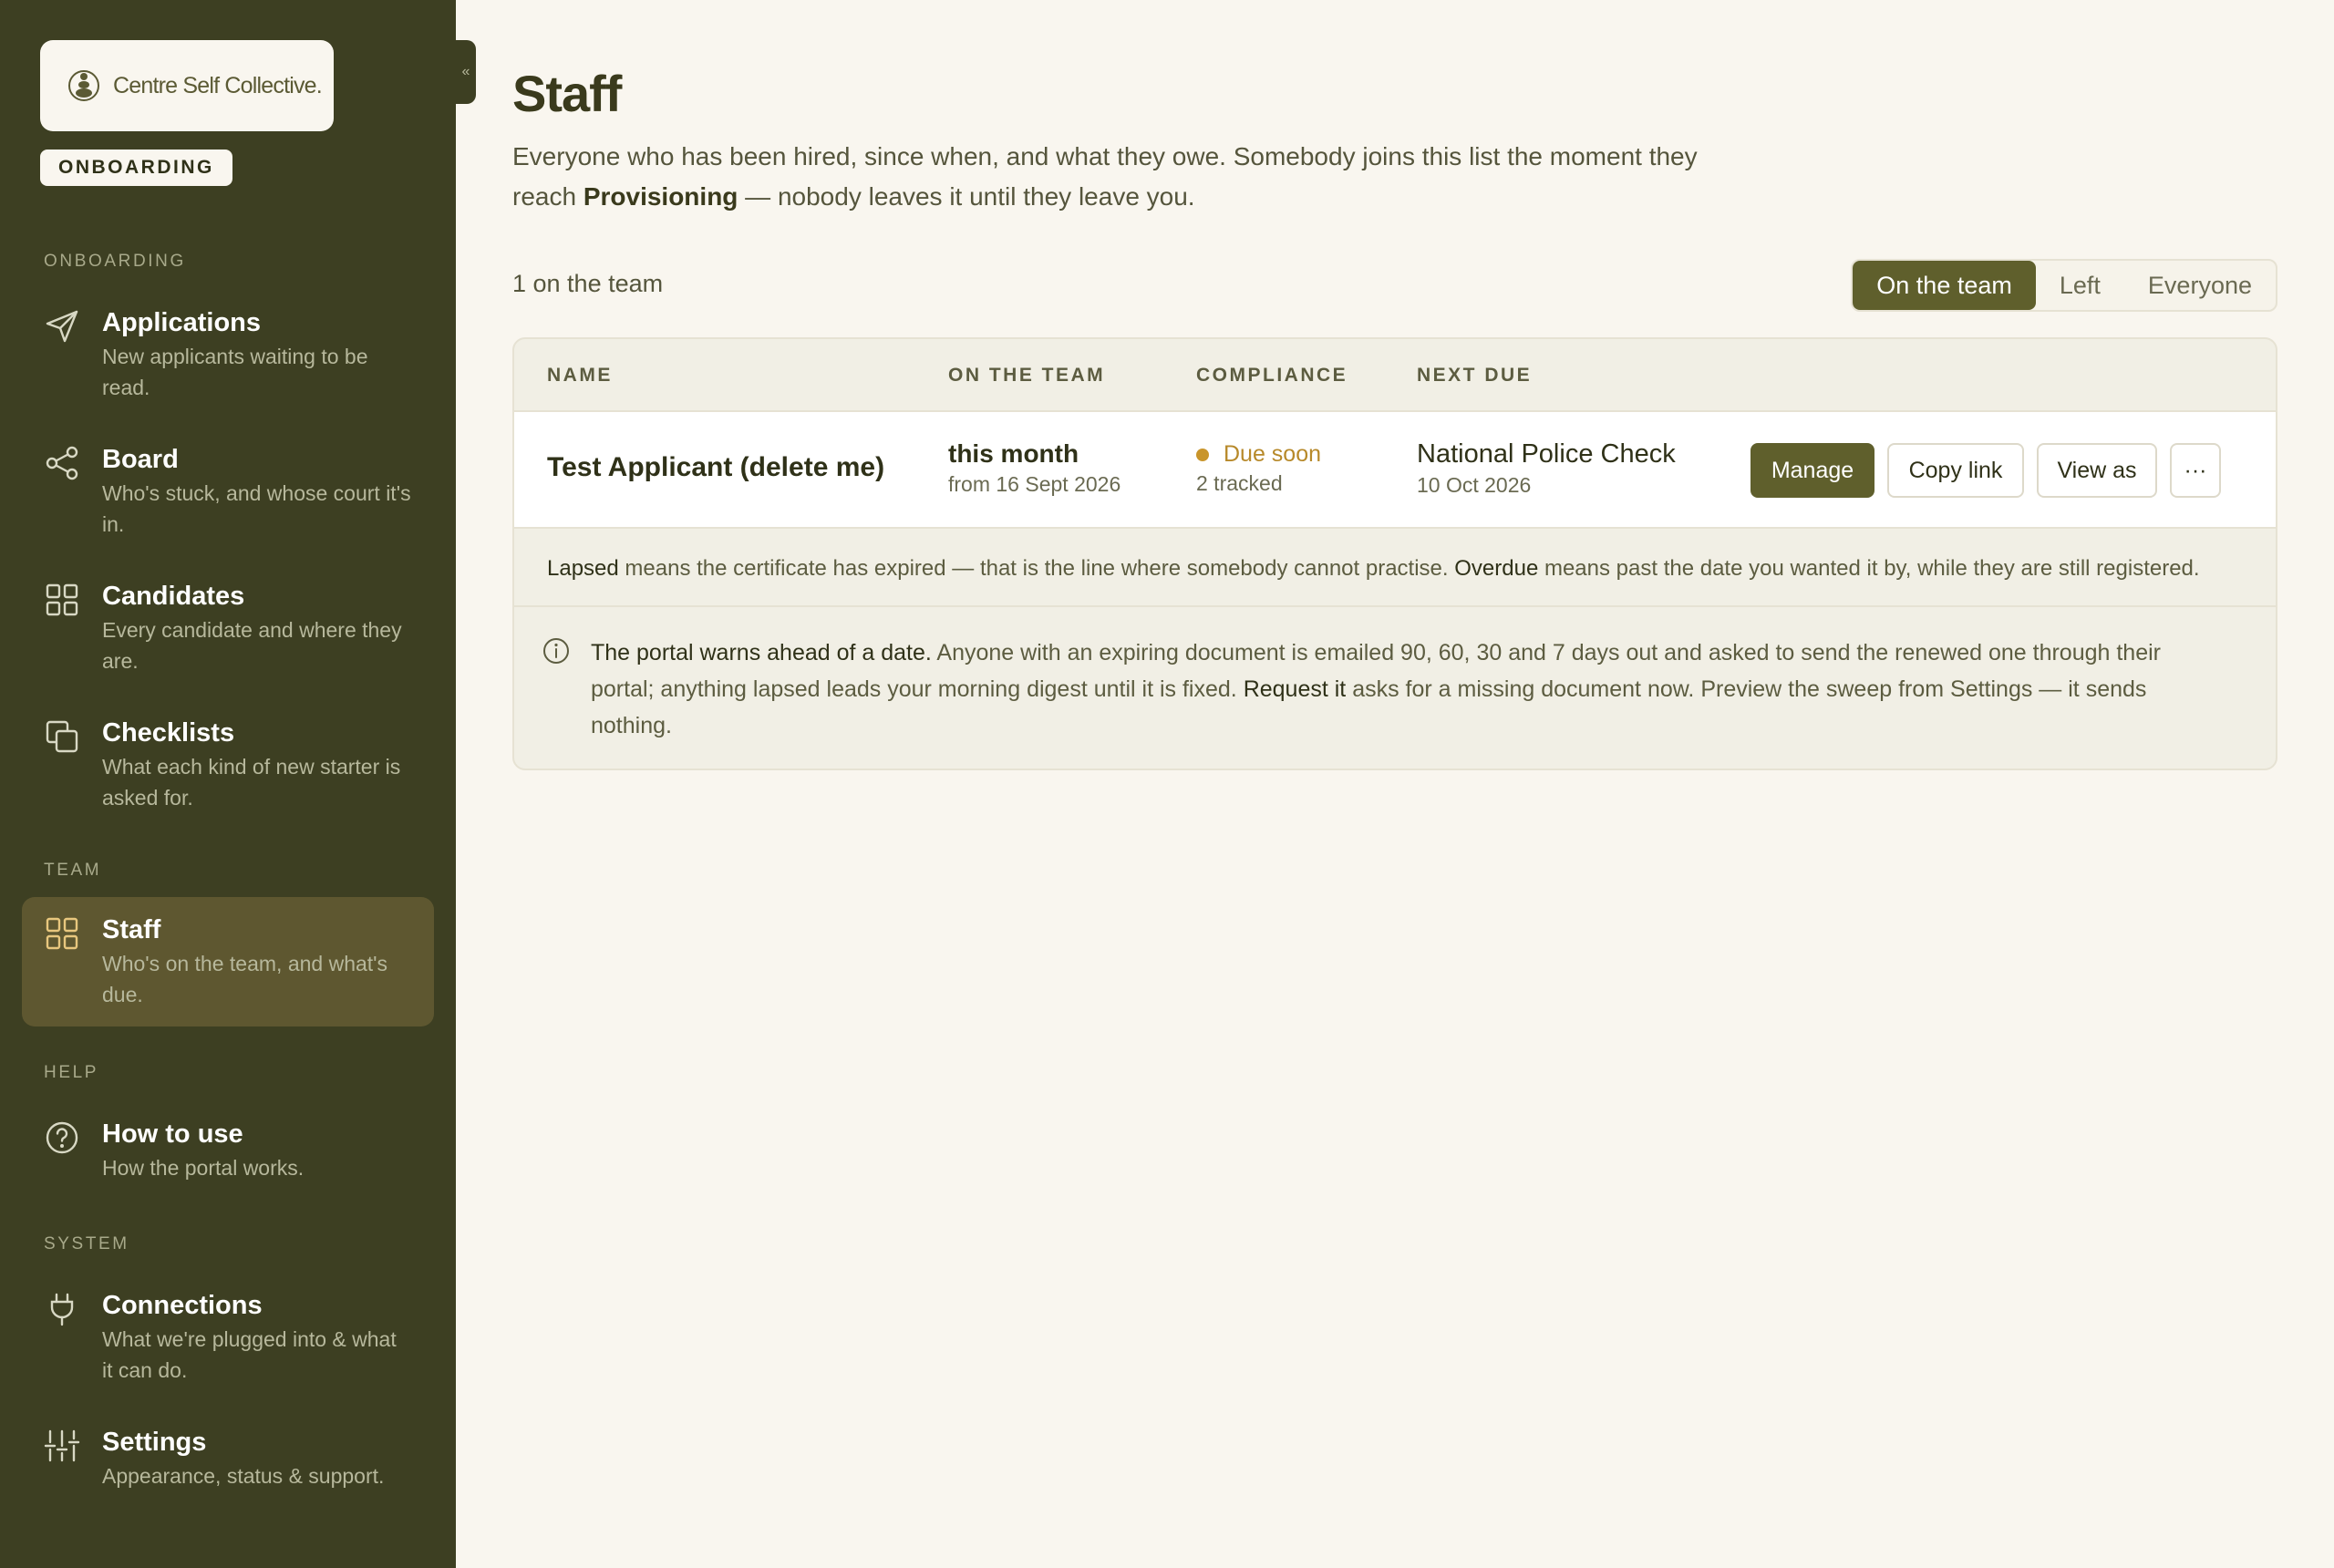 The width and height of the screenshot is (2334, 1568). I want to click on info-icon, so click(556, 650).